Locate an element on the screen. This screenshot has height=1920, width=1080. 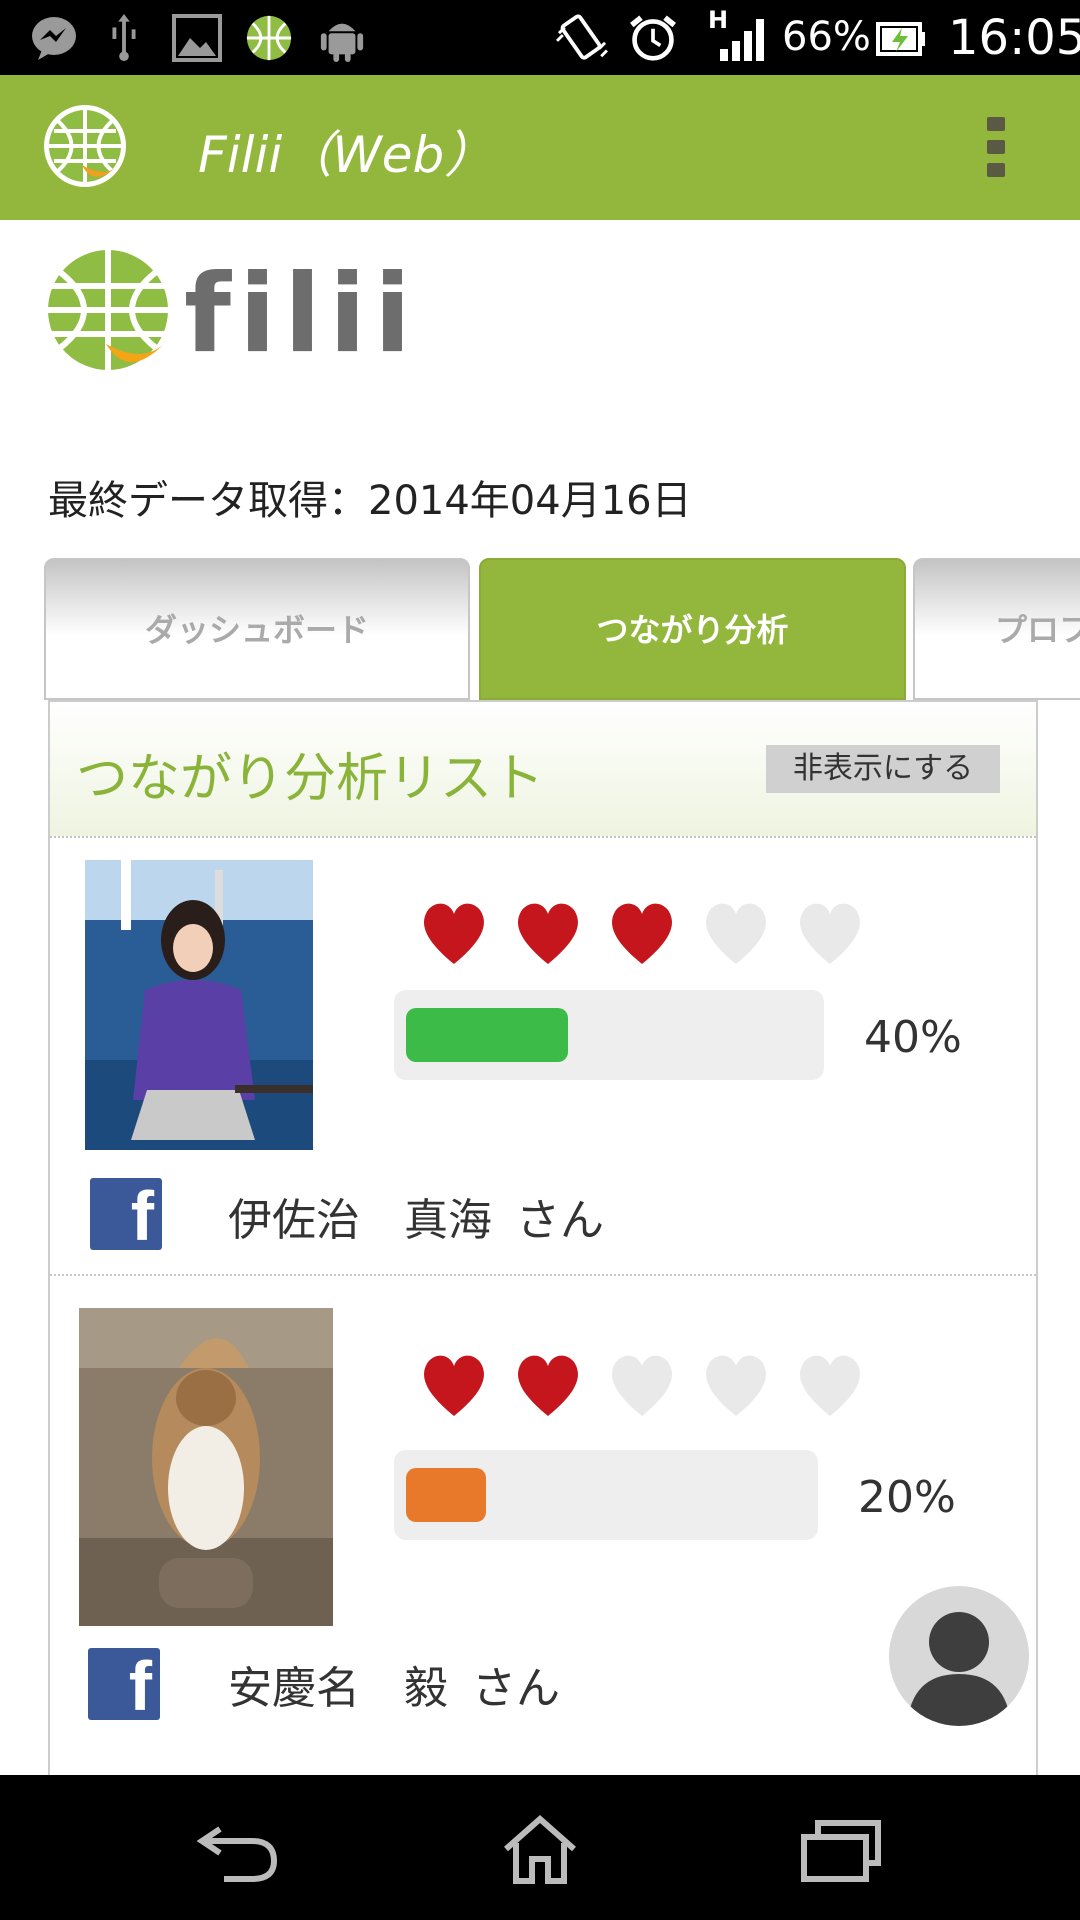
navigation-bar is located at coordinates (540, 1847).